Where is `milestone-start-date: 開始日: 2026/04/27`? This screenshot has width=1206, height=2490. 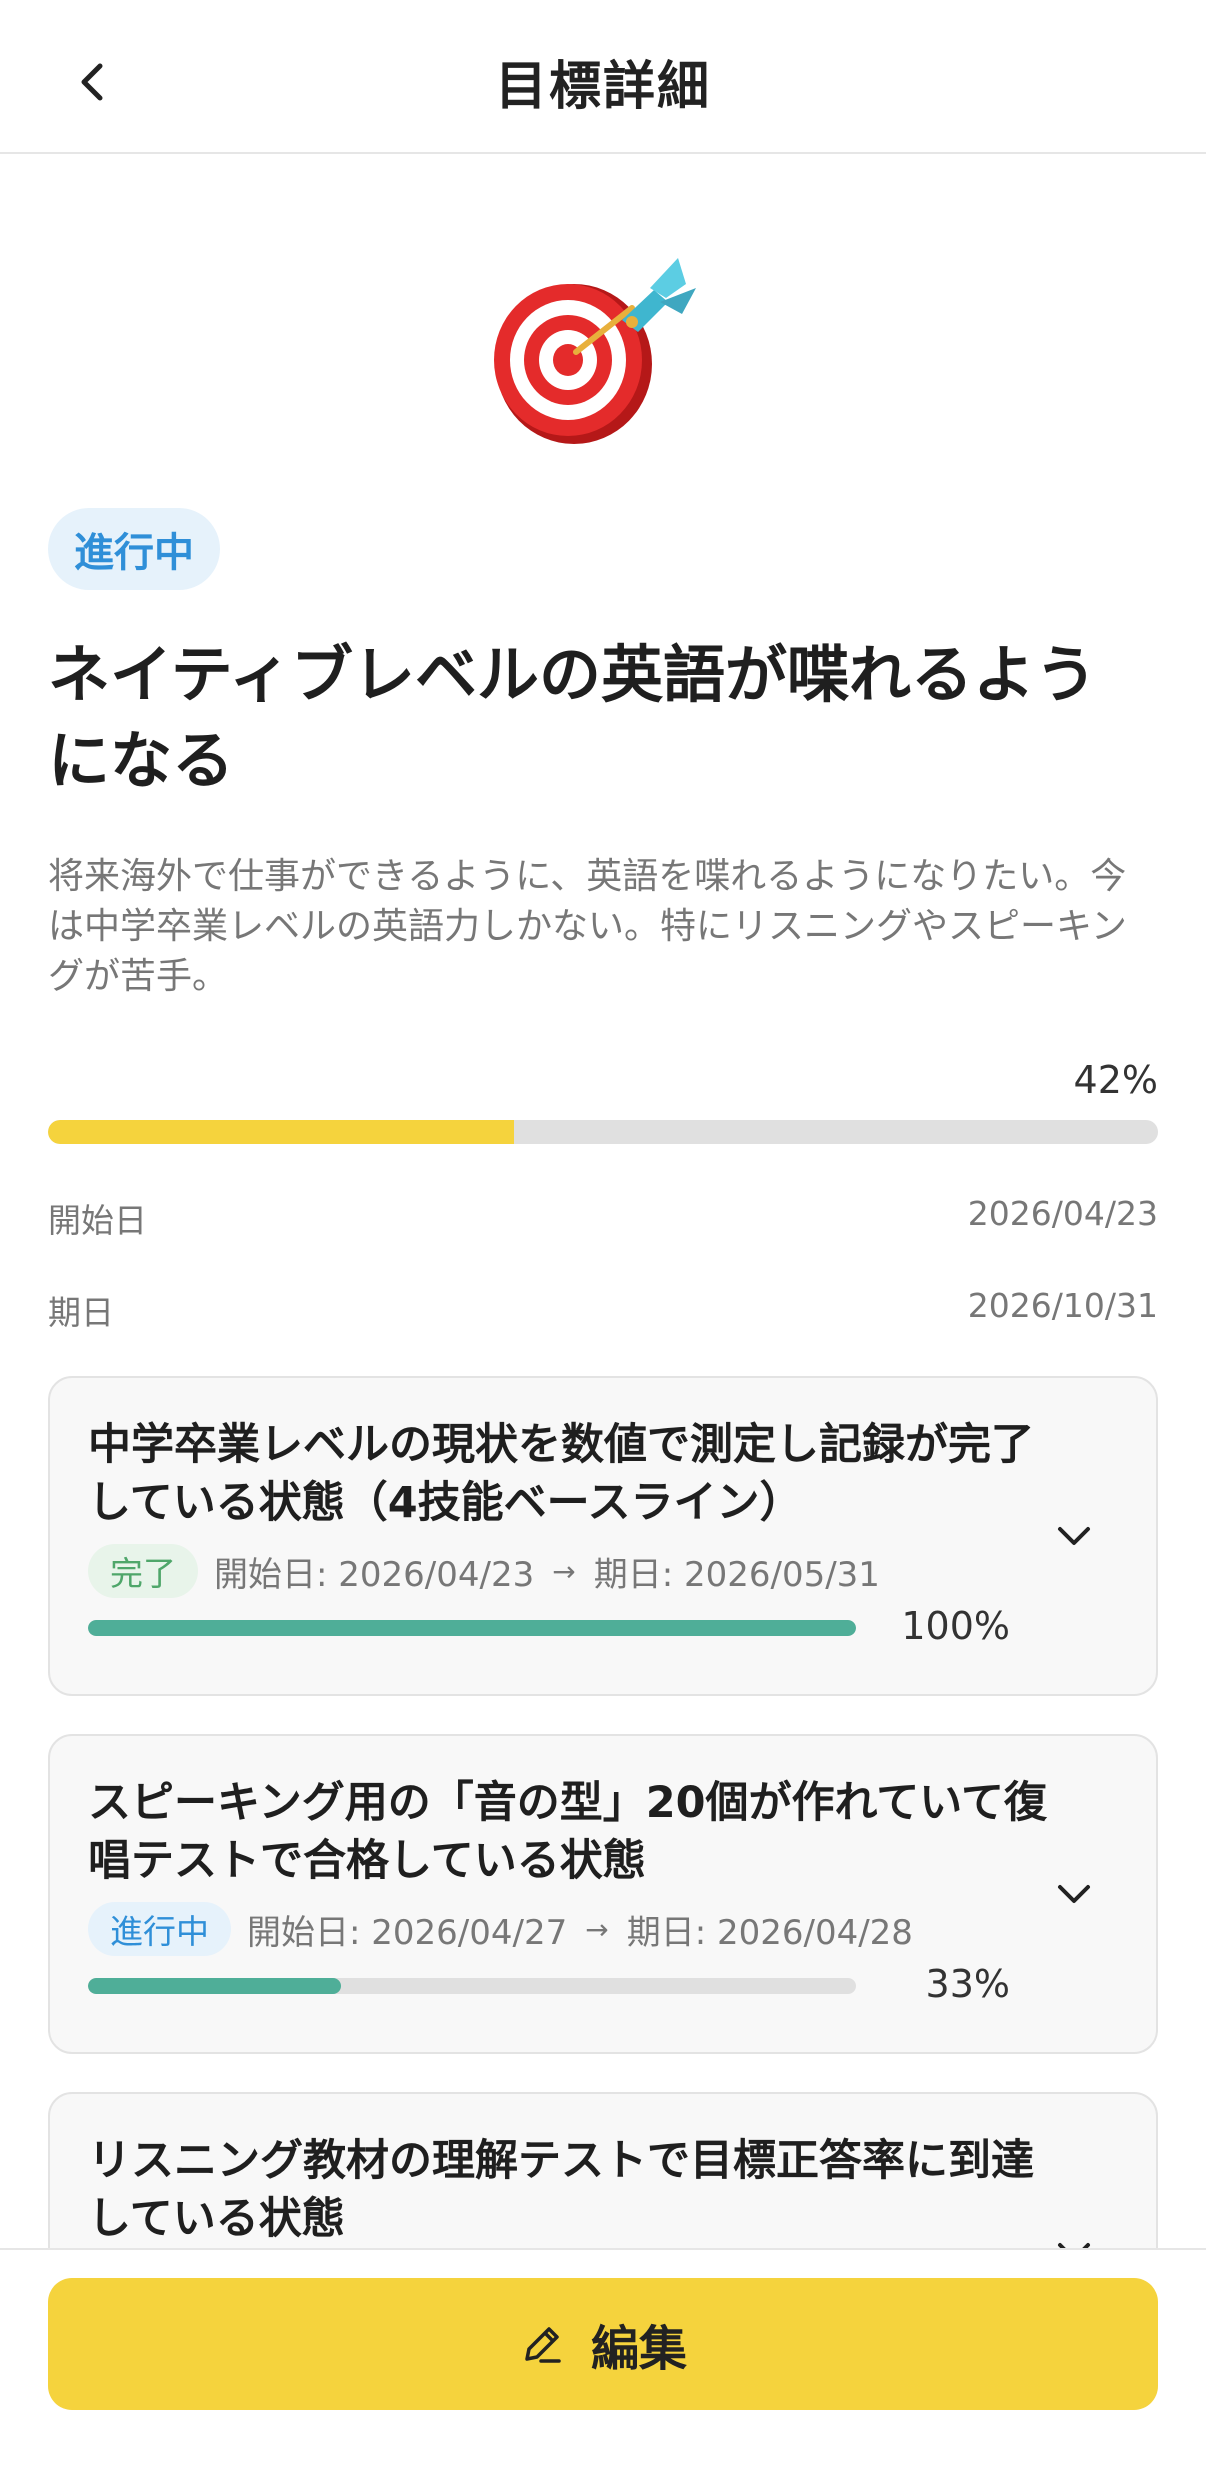
milestone-start-date: 開始日: 2026/04/27 is located at coordinates (407, 1932).